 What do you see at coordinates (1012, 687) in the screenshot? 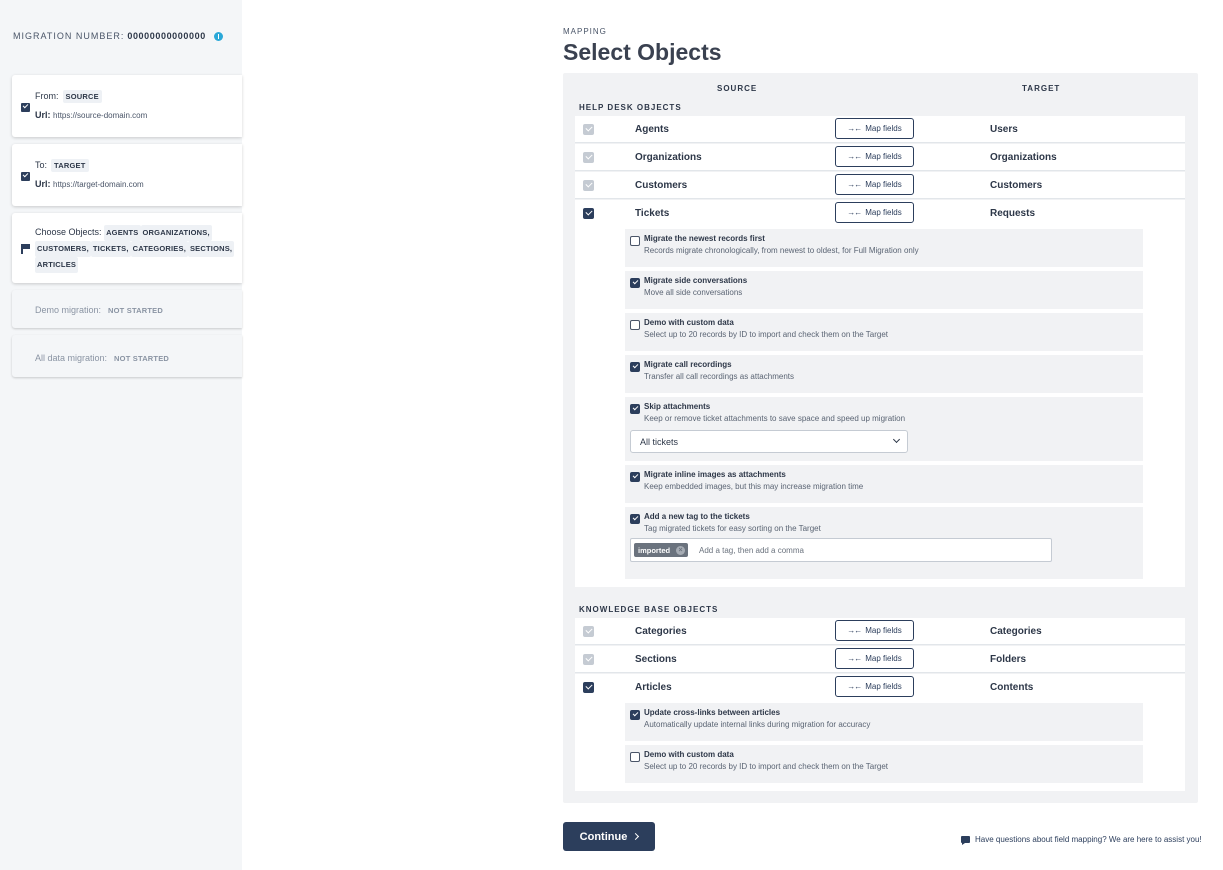
I see `target-object-label: Contents` at bounding box center [1012, 687].